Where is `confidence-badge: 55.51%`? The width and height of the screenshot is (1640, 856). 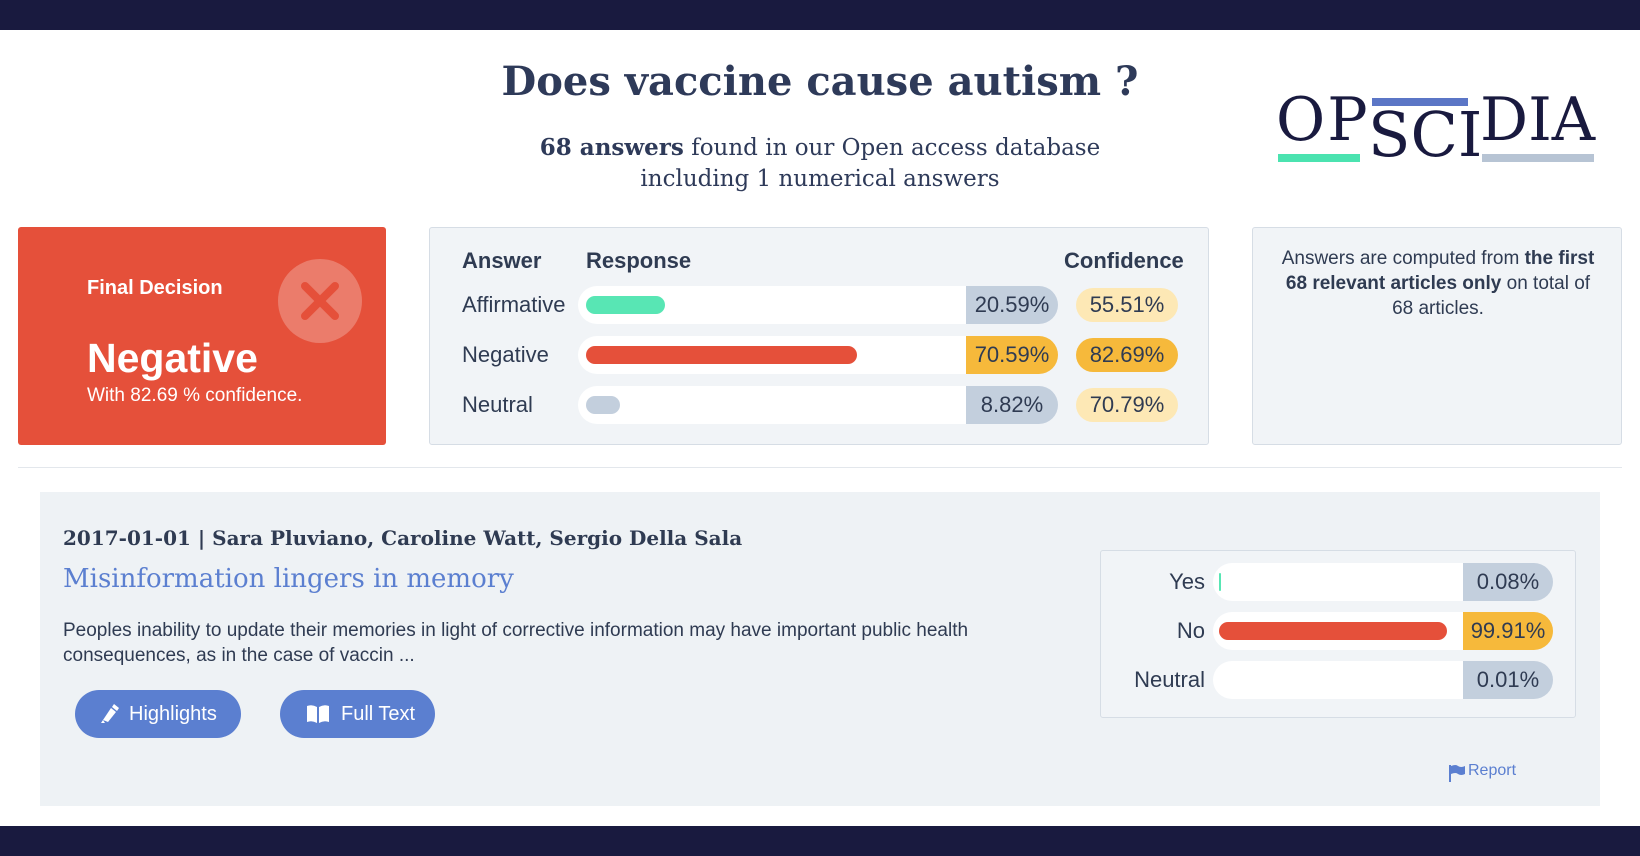 confidence-badge: 55.51% is located at coordinates (1127, 305).